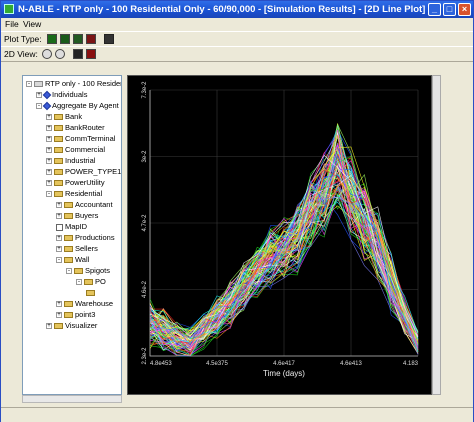  I want to click on diamond-icon, so click(47, 95).